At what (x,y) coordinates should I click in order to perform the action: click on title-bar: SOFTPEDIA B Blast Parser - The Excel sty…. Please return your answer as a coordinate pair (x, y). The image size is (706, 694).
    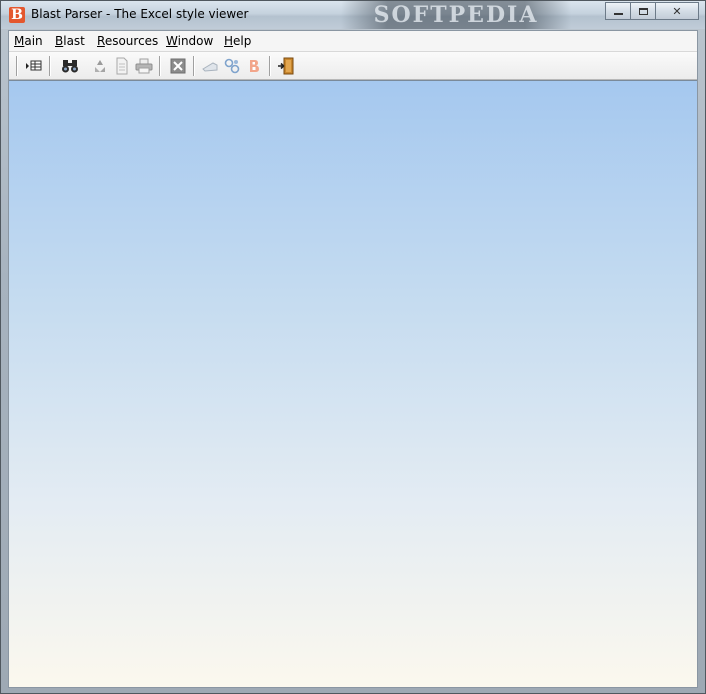
    Looking at the image, I should click on (353, 15).